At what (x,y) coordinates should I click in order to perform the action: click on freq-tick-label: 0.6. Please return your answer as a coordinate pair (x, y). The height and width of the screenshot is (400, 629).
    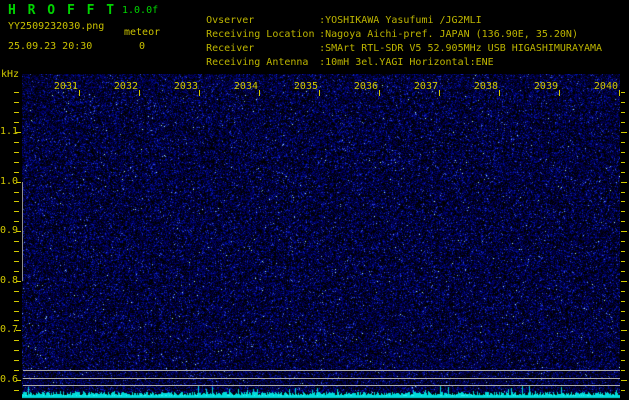
    Looking at the image, I should click on (9, 379).